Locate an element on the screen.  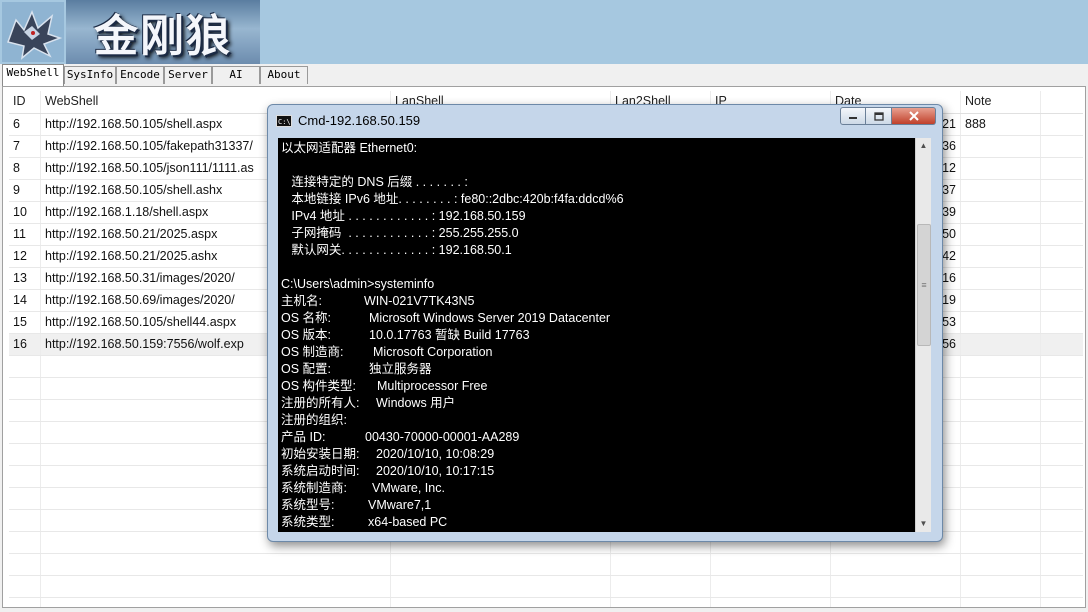
cmd-scrollbar: ▲ ≡ ▼ is located at coordinates (923, 335).